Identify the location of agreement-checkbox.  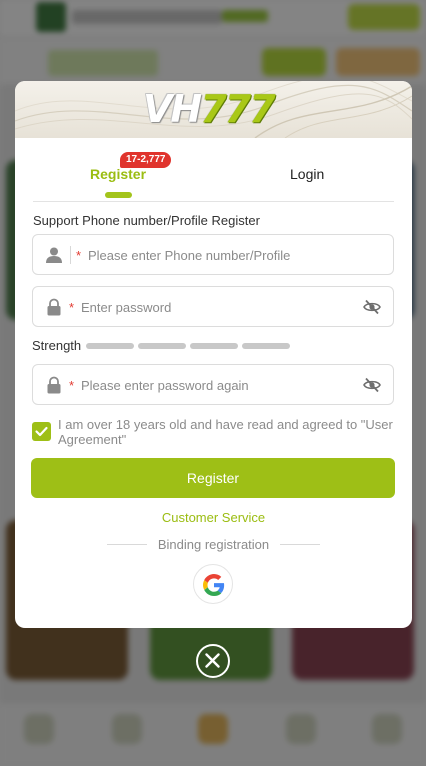
(41, 431).